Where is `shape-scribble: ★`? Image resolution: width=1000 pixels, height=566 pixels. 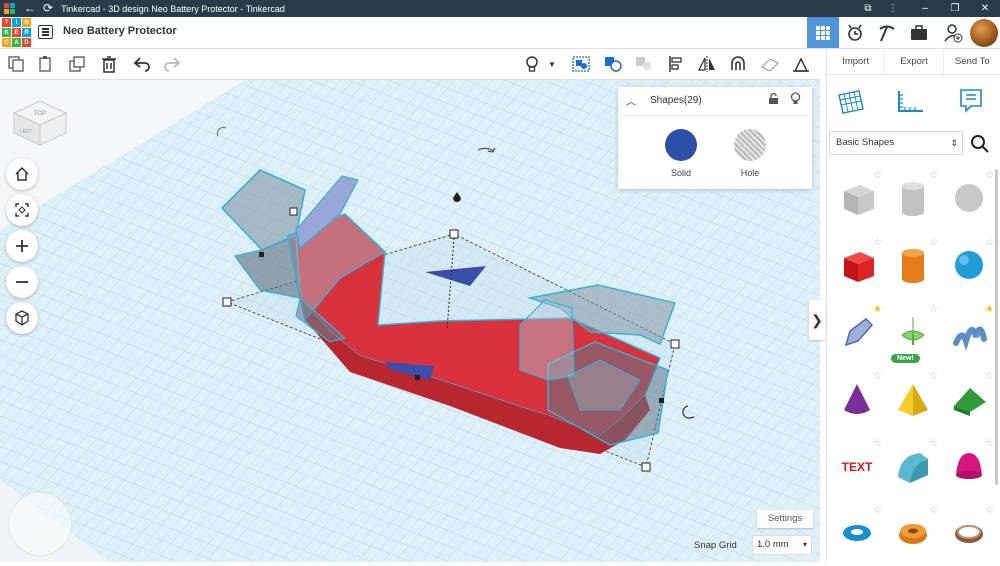 shape-scribble: ★ is located at coordinates (857, 331).